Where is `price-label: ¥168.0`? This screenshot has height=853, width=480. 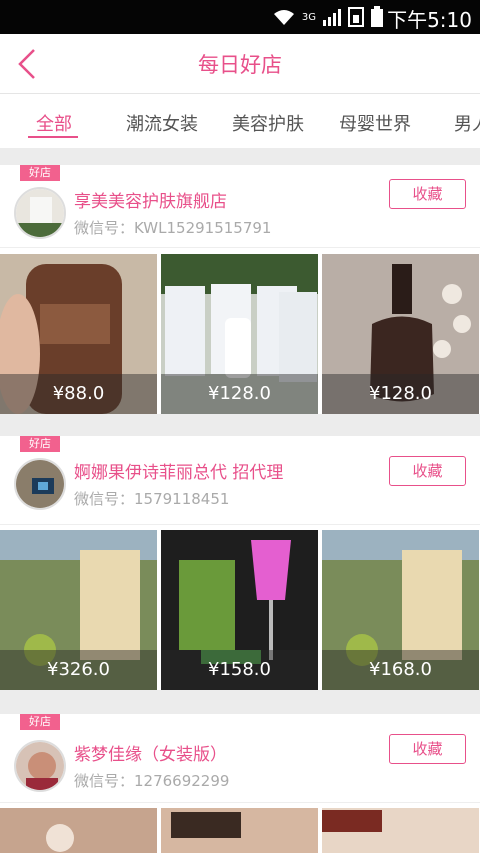
price-label: ¥168.0 is located at coordinates (400, 670).